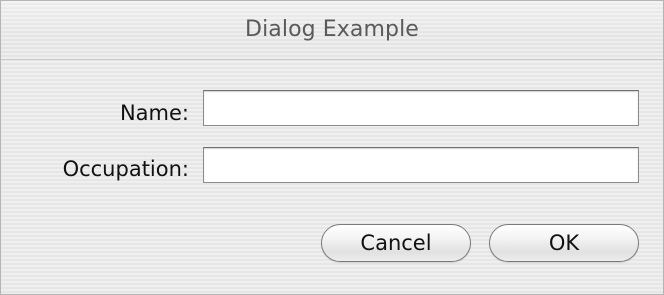  Describe the element at coordinates (421, 108) in the screenshot. I see `name-input` at that location.